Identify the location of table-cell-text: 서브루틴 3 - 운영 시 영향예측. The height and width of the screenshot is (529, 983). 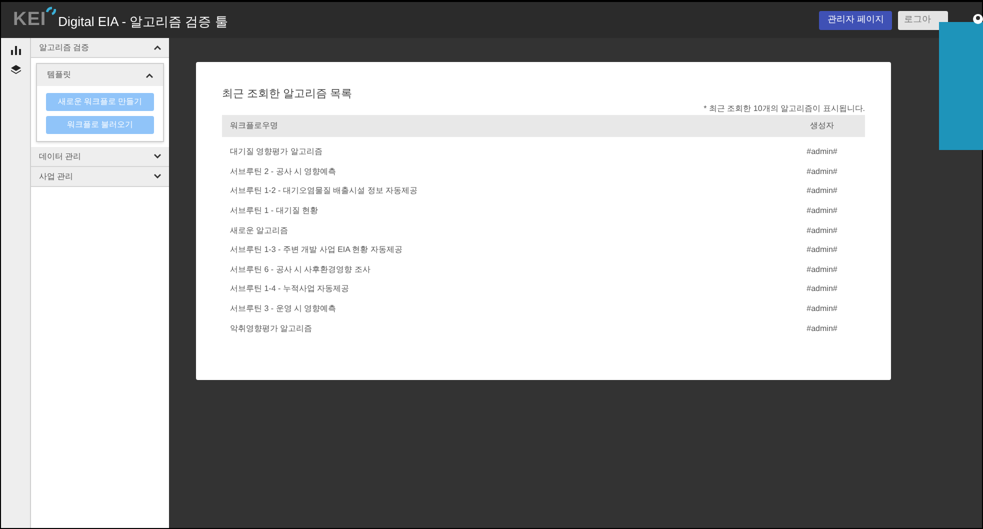
(284, 309).